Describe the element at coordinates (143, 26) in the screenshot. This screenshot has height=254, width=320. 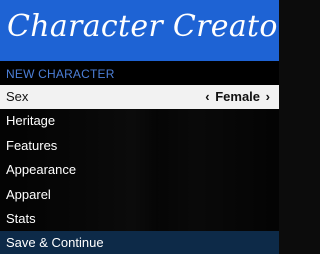
I see `page-title: Character Creator` at that location.